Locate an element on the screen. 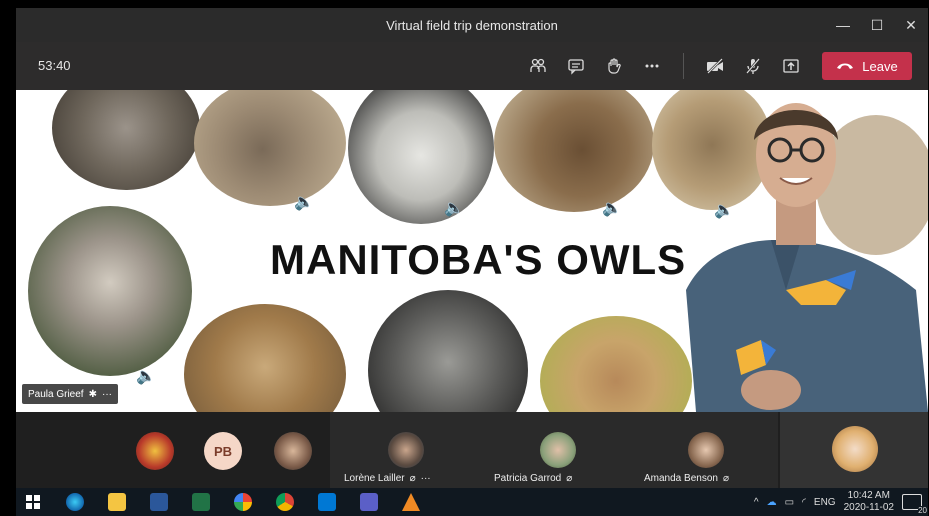  raise-hand-button is located at coordinates (614, 66).